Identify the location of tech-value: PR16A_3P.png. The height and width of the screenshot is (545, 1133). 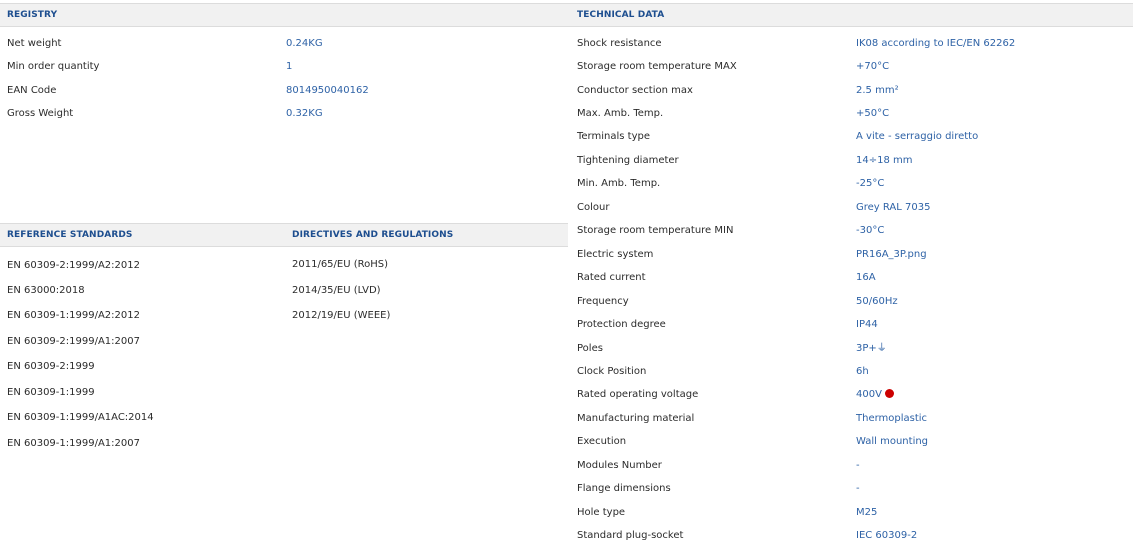
(891, 254).